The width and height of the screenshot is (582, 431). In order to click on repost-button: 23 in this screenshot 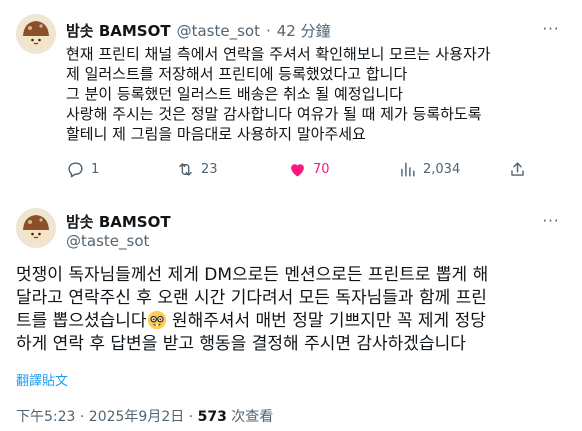, I will do `click(197, 169)`.